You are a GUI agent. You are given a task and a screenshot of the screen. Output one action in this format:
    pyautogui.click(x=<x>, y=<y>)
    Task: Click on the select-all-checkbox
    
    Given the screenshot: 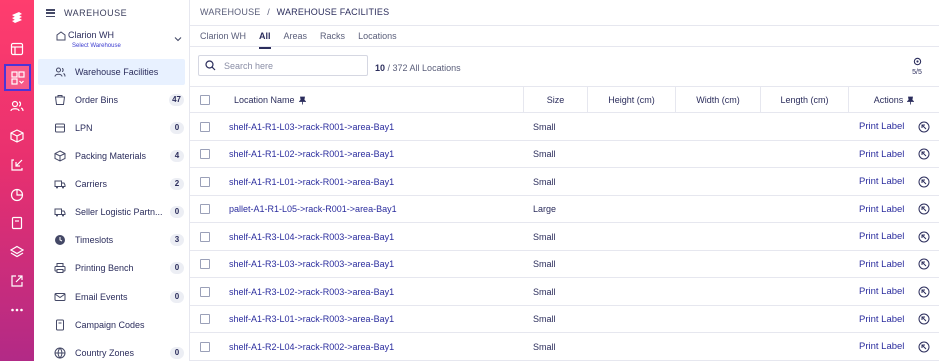 What is the action you would take?
    pyautogui.click(x=205, y=100)
    